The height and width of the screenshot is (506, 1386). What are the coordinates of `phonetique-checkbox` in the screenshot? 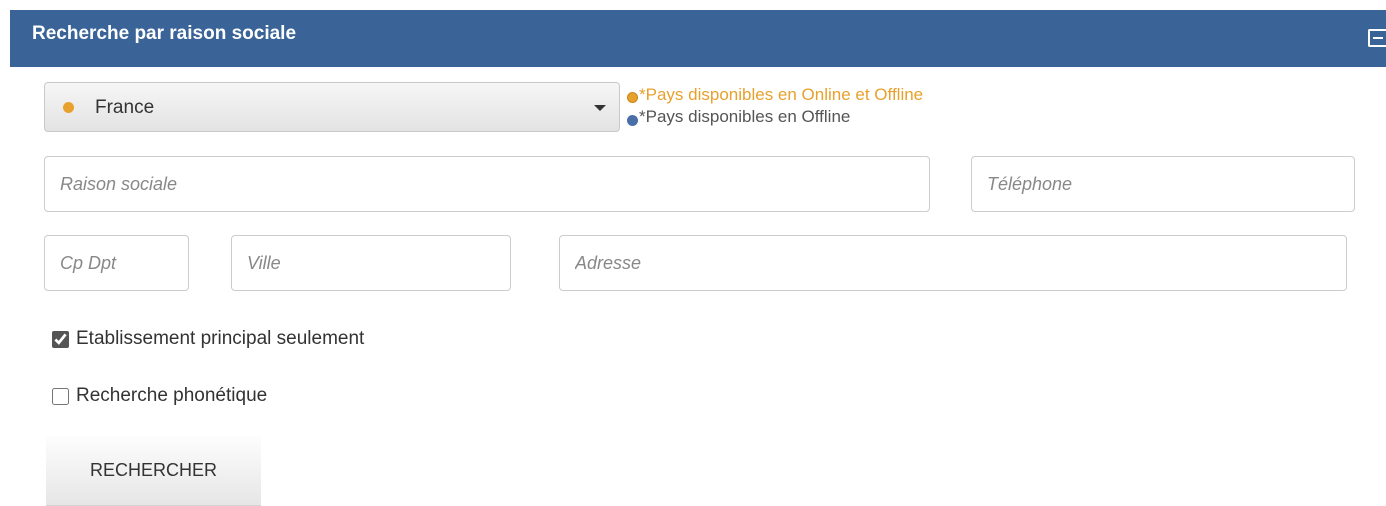 It's located at (60, 396).